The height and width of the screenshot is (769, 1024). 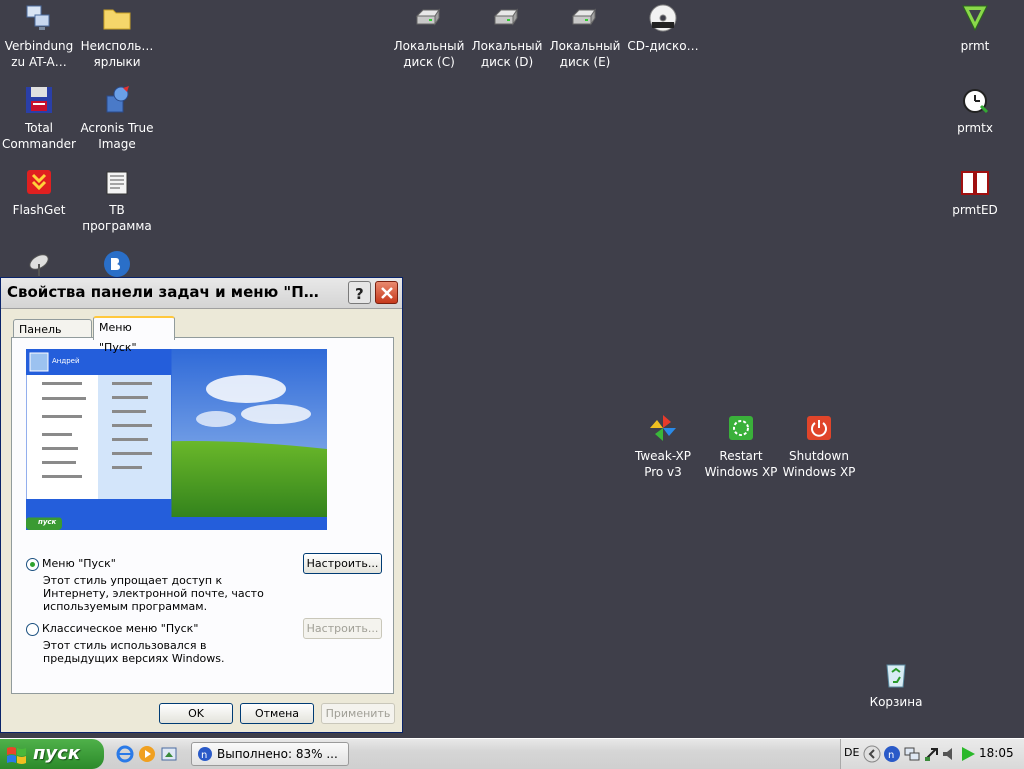 I want to click on prmt-icon, so click(x=975, y=18).